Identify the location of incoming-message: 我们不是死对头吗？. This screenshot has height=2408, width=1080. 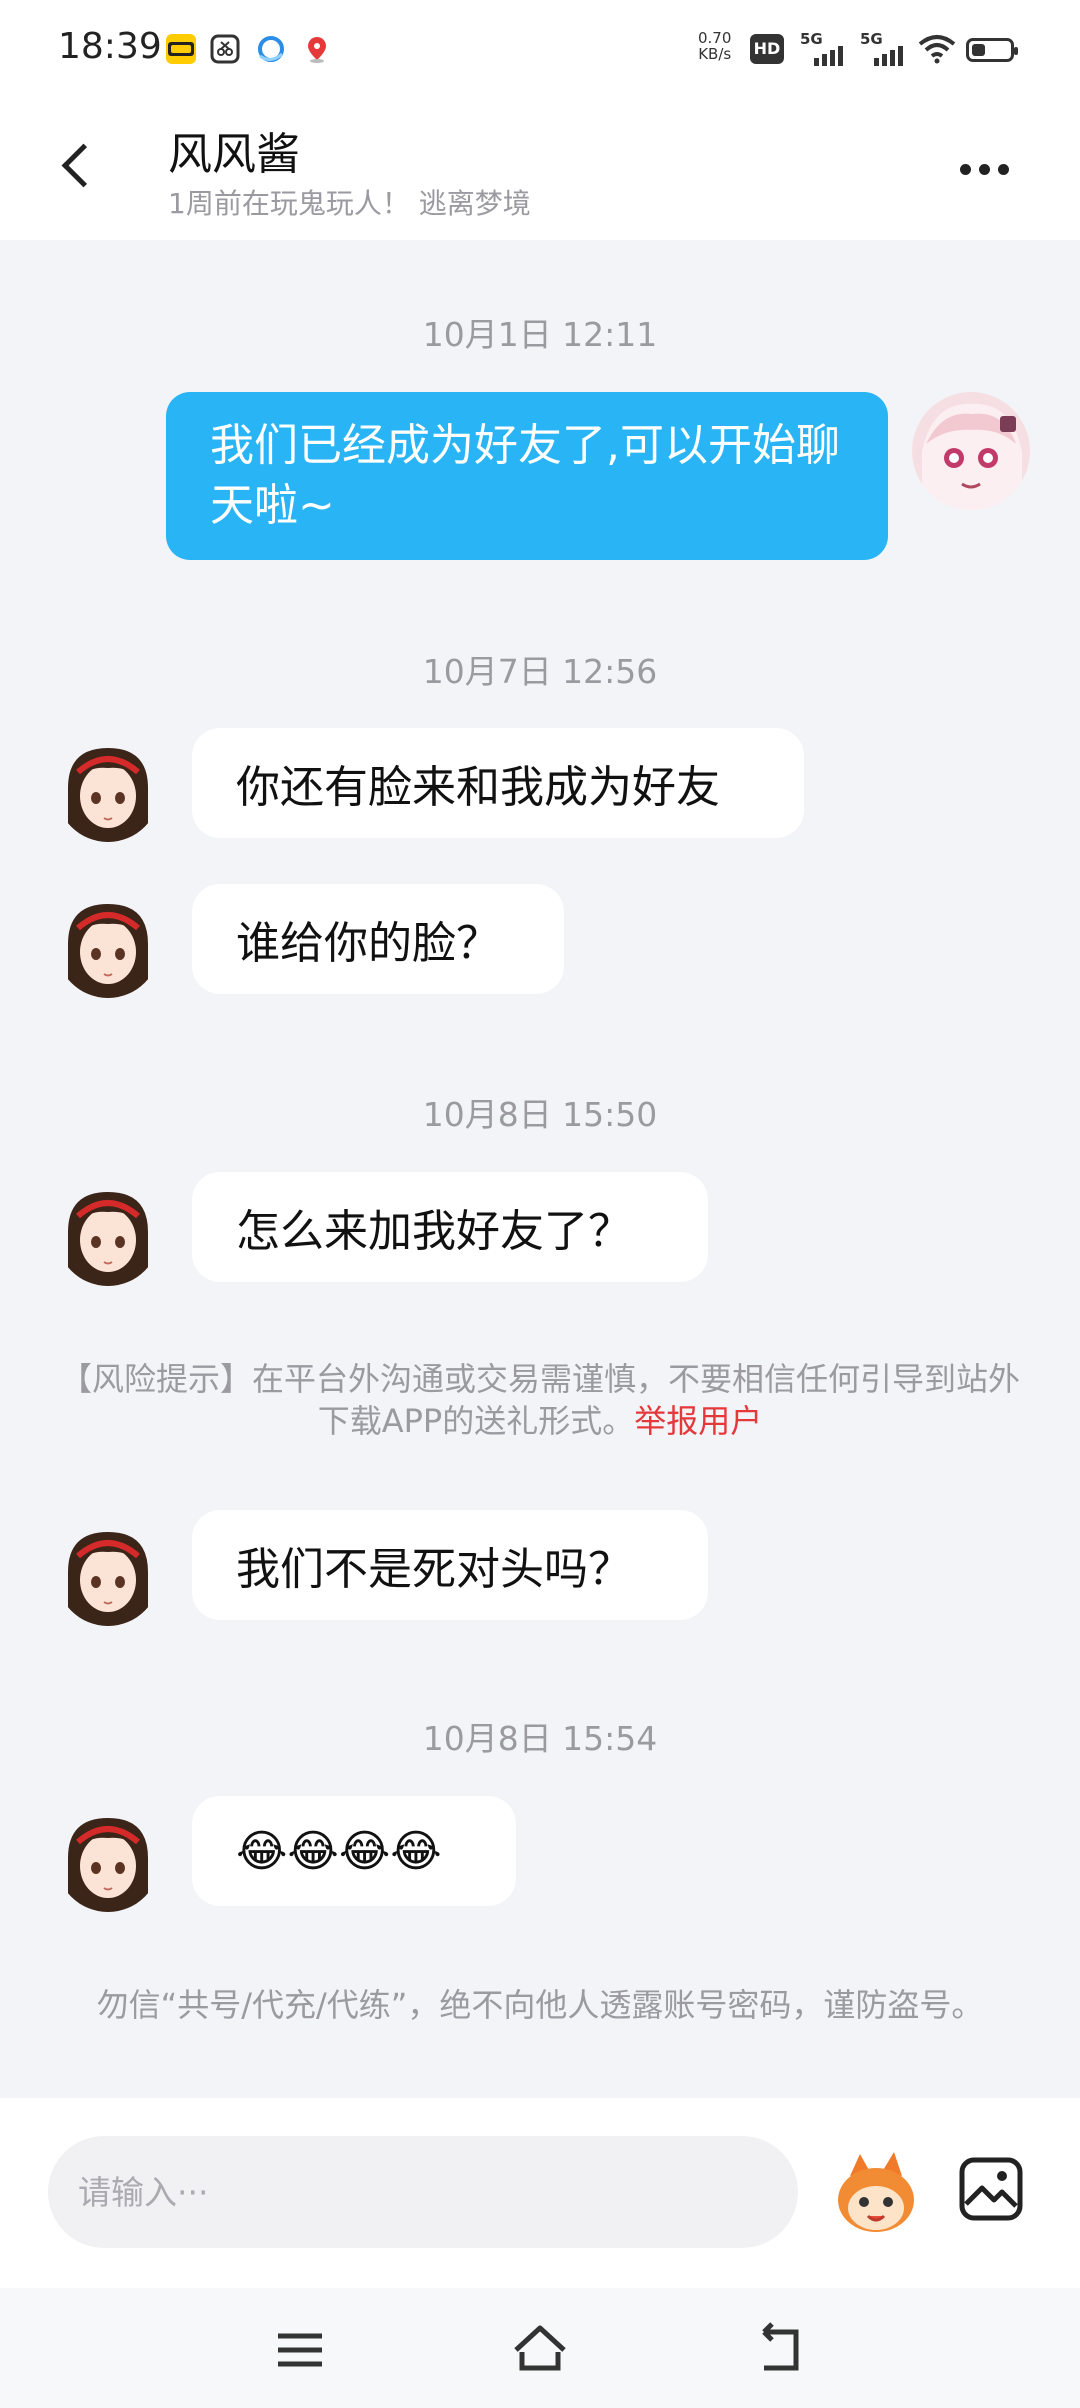
(450, 1565).